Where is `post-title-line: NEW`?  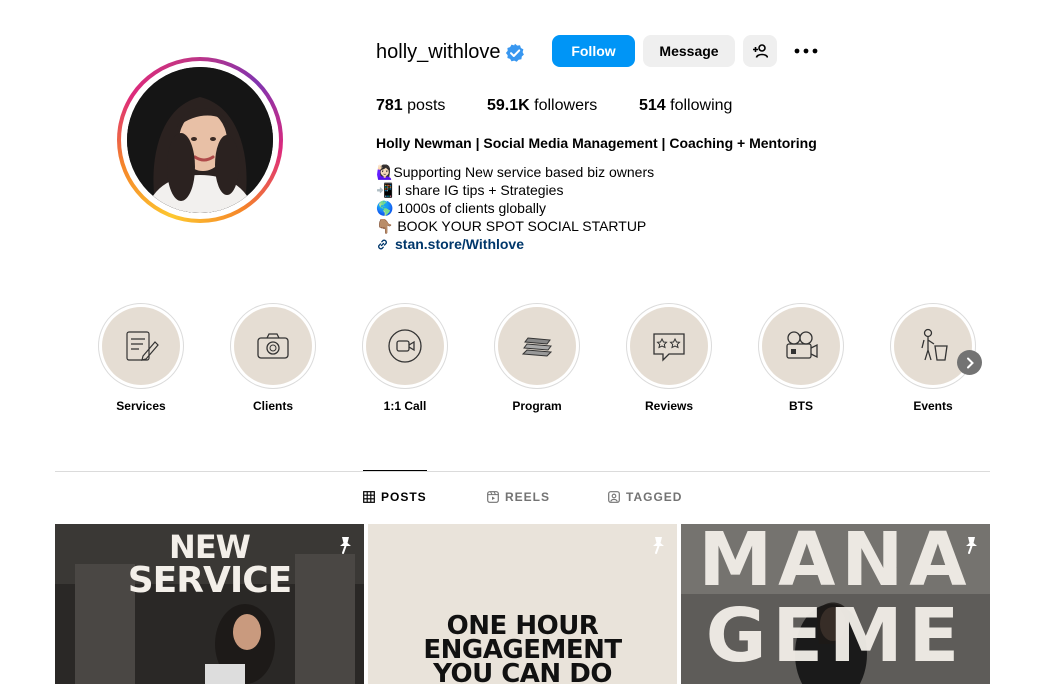
post-title-line: NEW is located at coordinates (210, 547).